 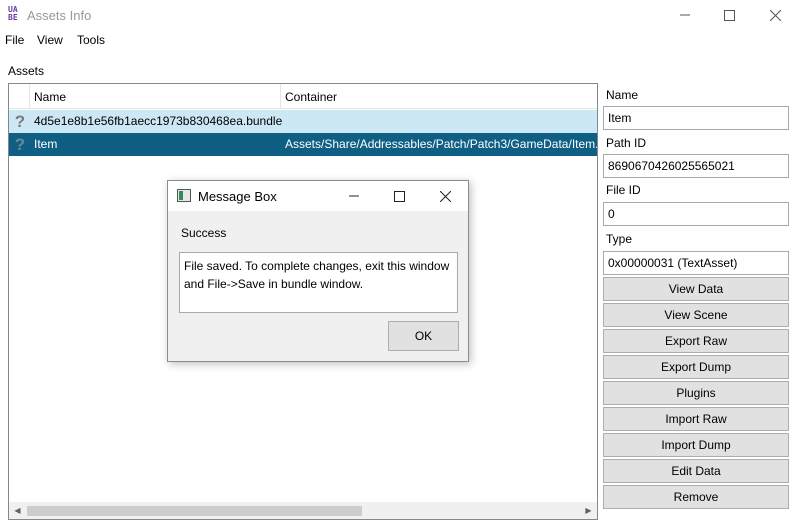 What do you see at coordinates (696, 445) in the screenshot?
I see `import-dump-button: Import Dump` at bounding box center [696, 445].